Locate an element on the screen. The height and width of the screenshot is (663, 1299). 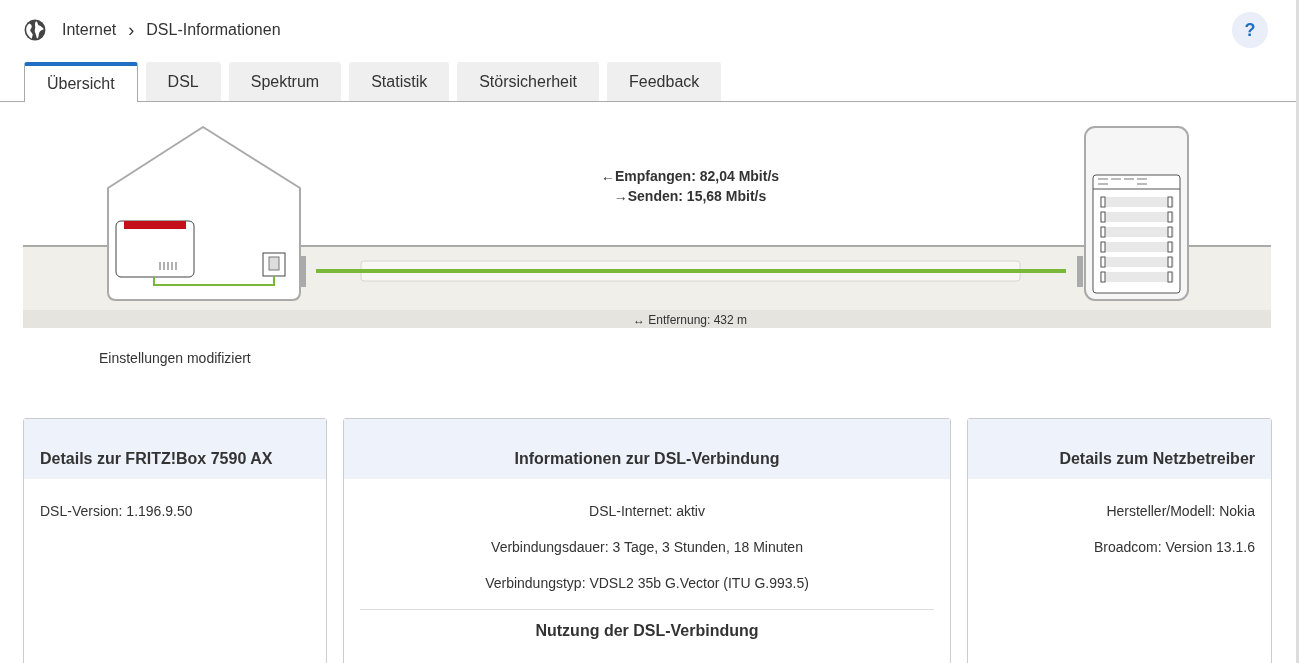
breadcrumb-link: Internet is located at coordinates (89, 30).